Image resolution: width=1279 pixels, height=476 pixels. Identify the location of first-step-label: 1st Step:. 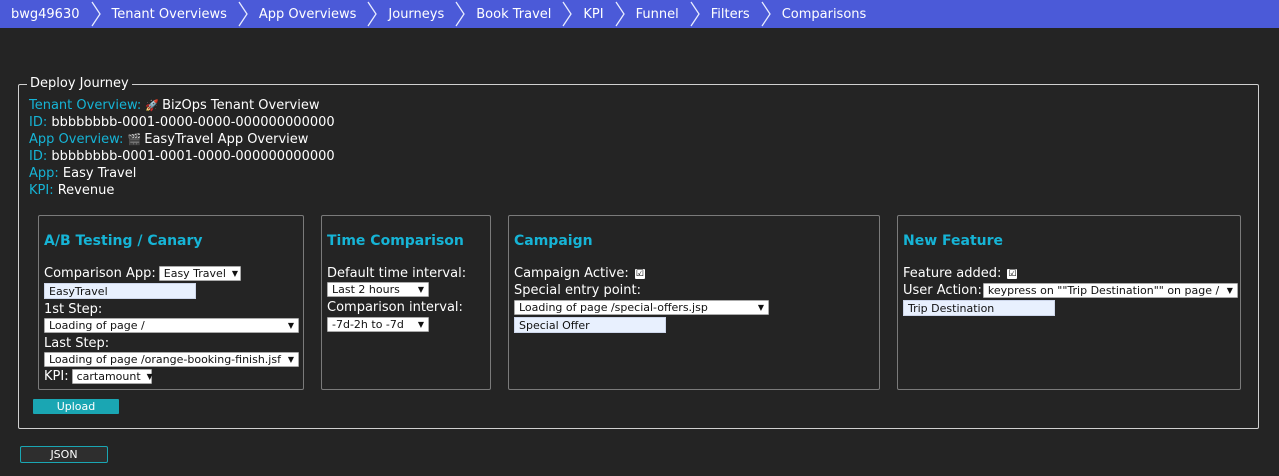
(73, 309).